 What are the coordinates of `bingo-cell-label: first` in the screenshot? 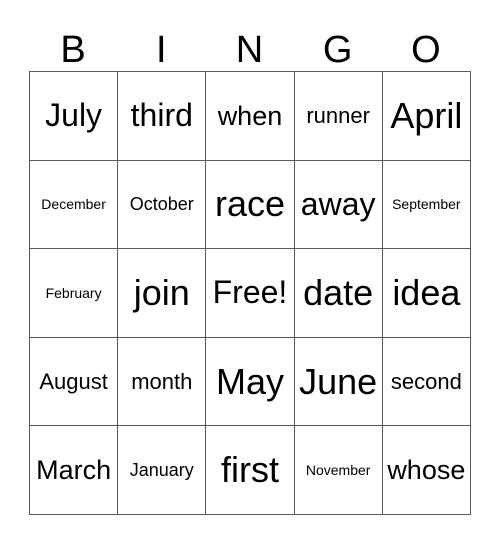 It's located at (249, 470).